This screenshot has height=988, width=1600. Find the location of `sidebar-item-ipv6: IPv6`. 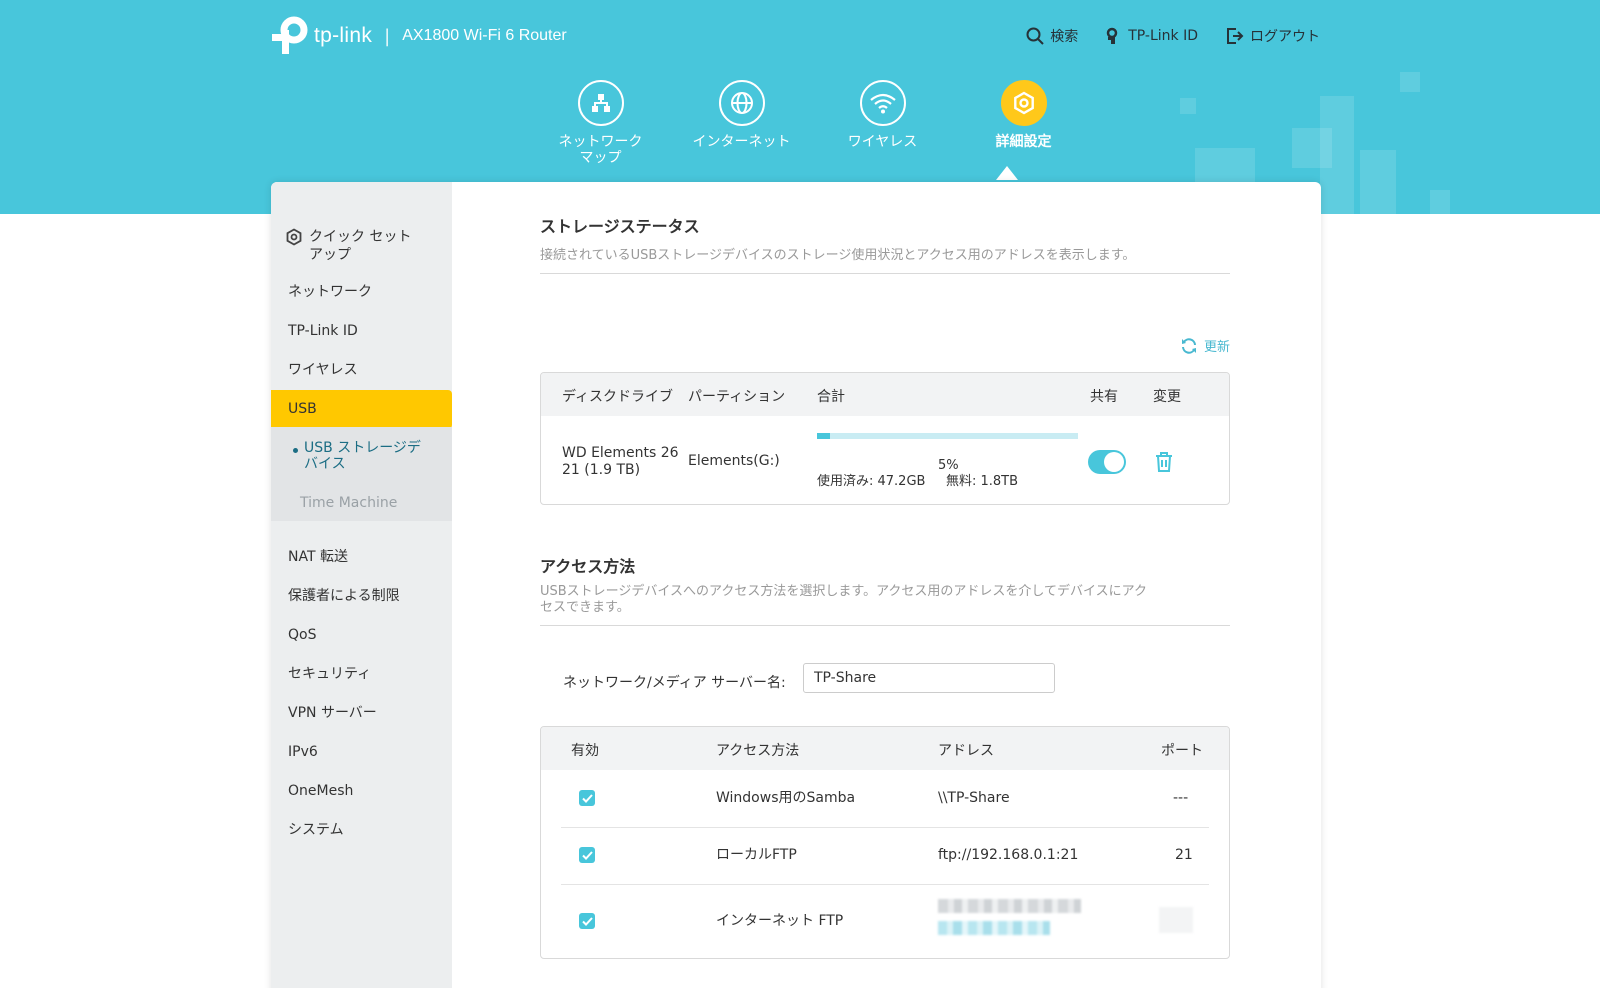

sidebar-item-ipv6: IPv6 is located at coordinates (361, 752).